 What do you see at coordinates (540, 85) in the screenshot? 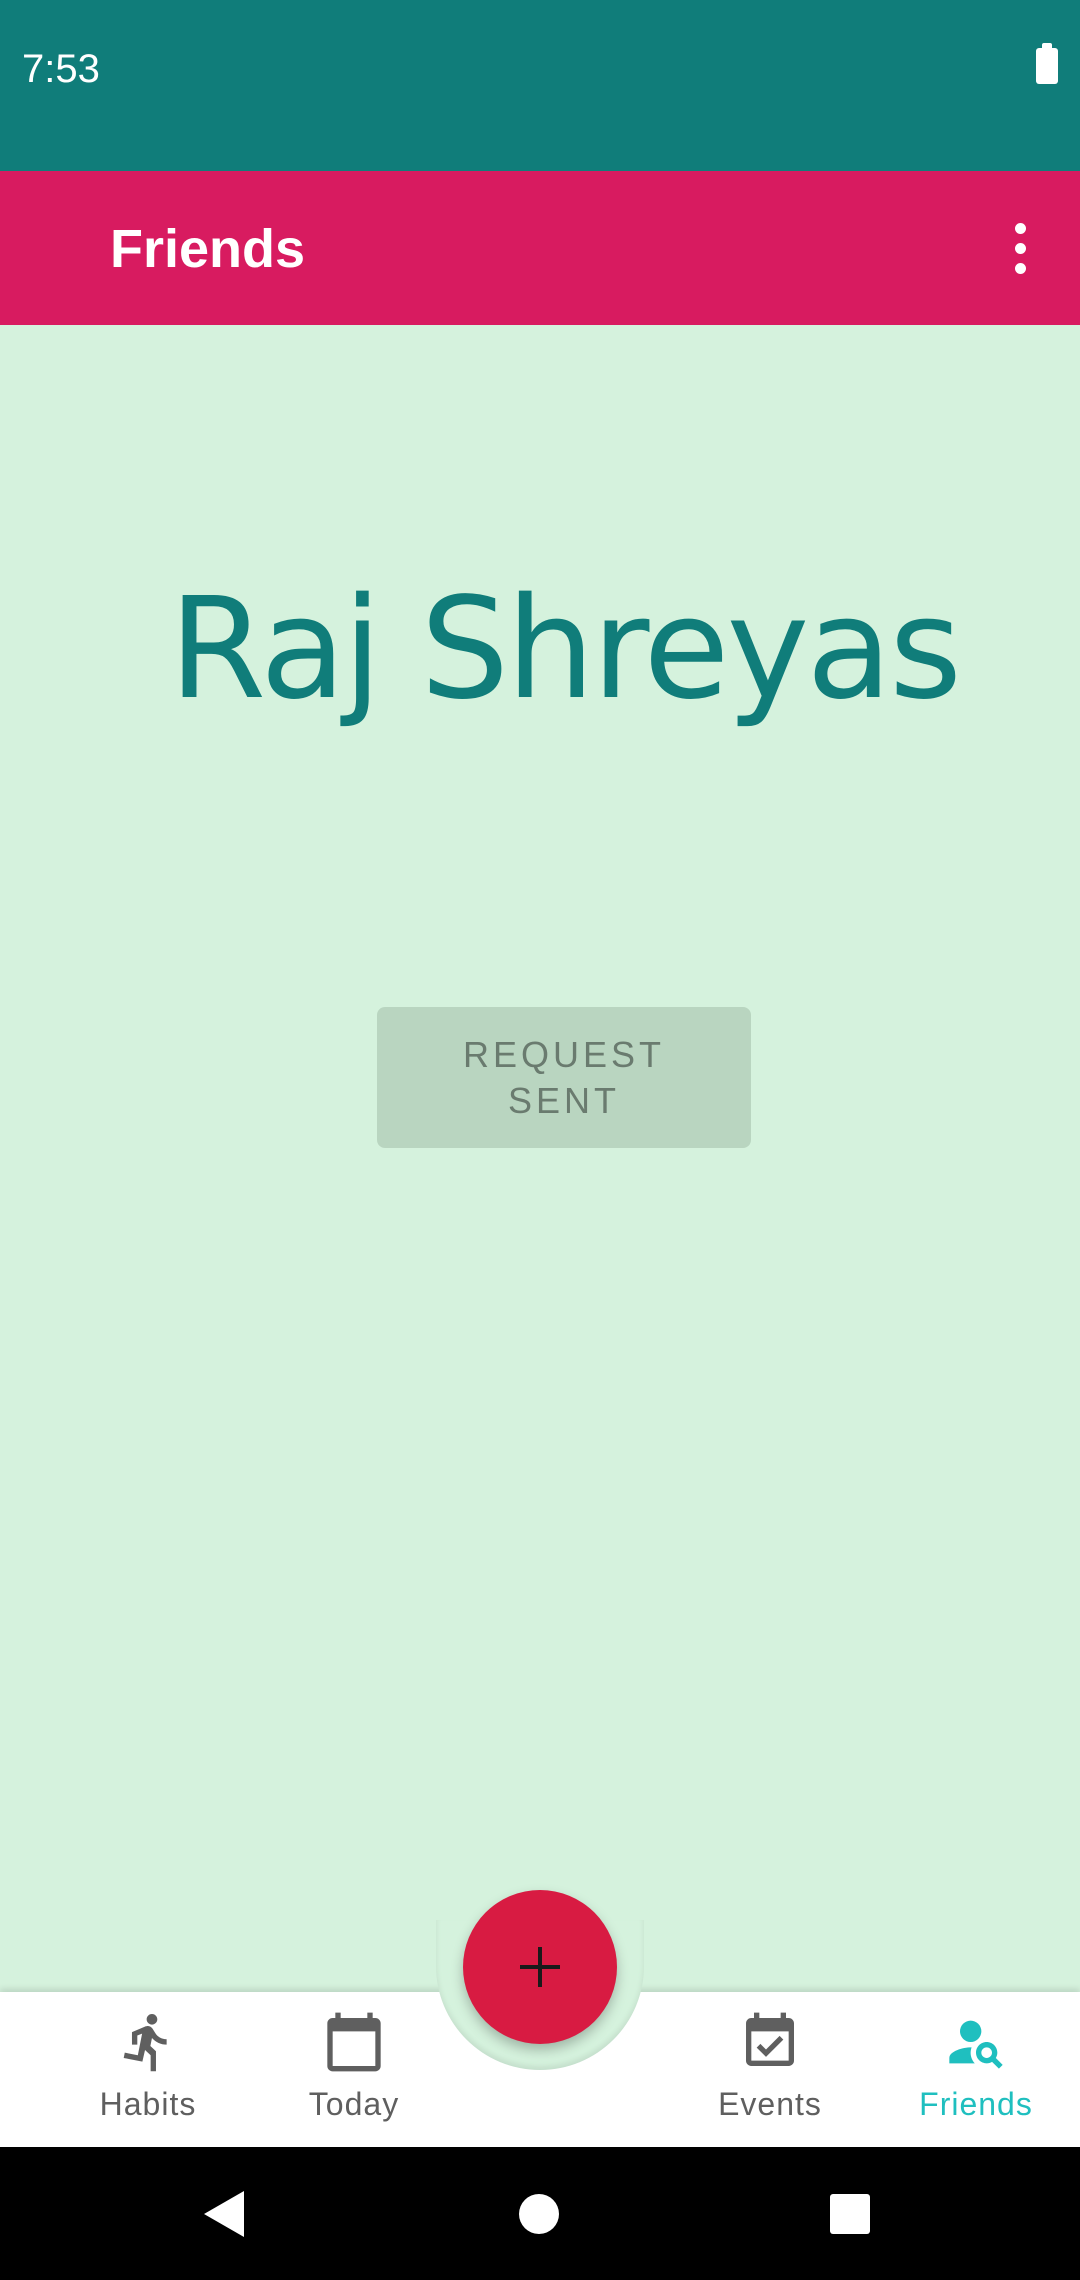
I see `status-bar: 7:53` at bounding box center [540, 85].